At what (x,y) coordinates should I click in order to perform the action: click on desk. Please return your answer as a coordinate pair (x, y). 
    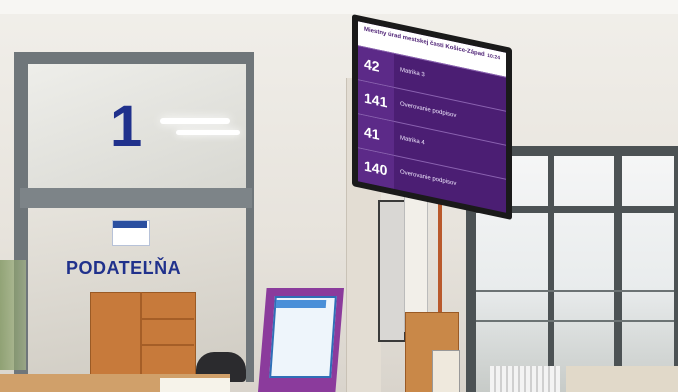
    Looking at the image, I should click on (622, 379).